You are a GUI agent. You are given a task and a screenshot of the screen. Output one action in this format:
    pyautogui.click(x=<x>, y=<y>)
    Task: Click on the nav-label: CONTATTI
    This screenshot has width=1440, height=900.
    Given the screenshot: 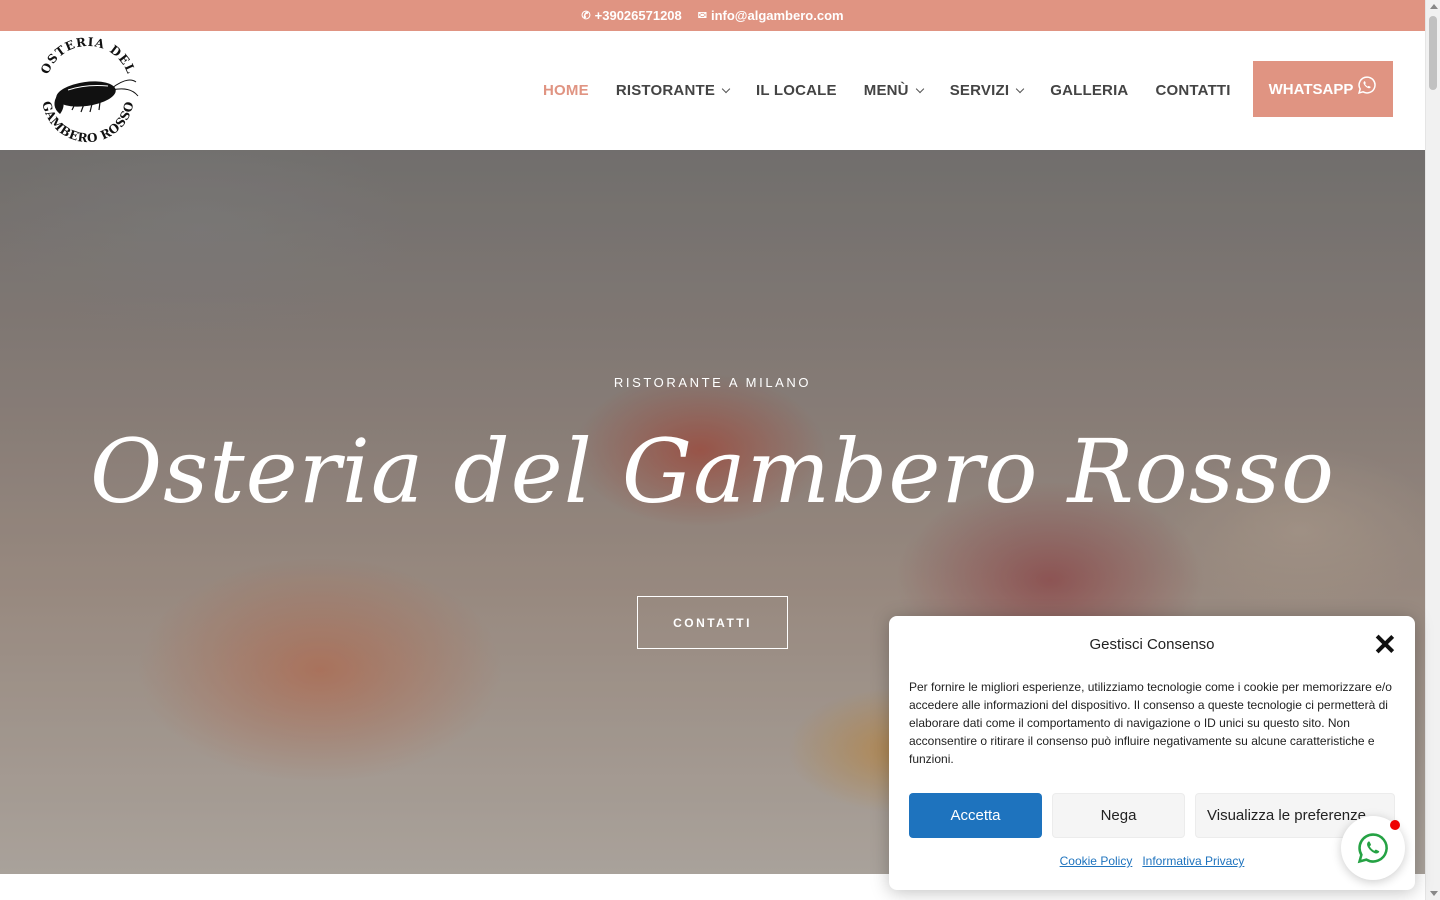 What is the action you would take?
    pyautogui.click(x=1193, y=90)
    